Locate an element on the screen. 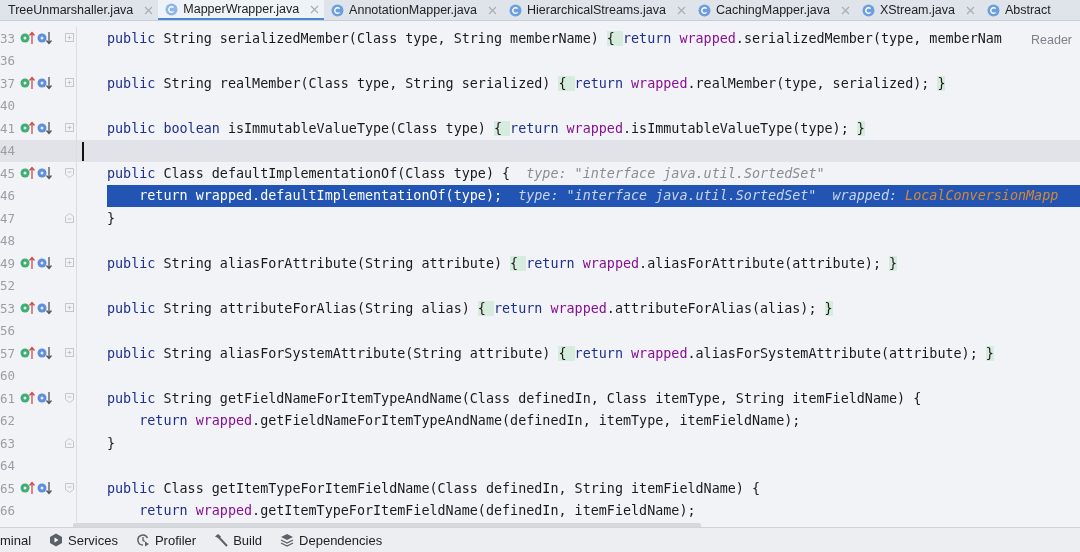 This screenshot has height=552, width=1080. line-number: 40 is located at coordinates (8, 106).